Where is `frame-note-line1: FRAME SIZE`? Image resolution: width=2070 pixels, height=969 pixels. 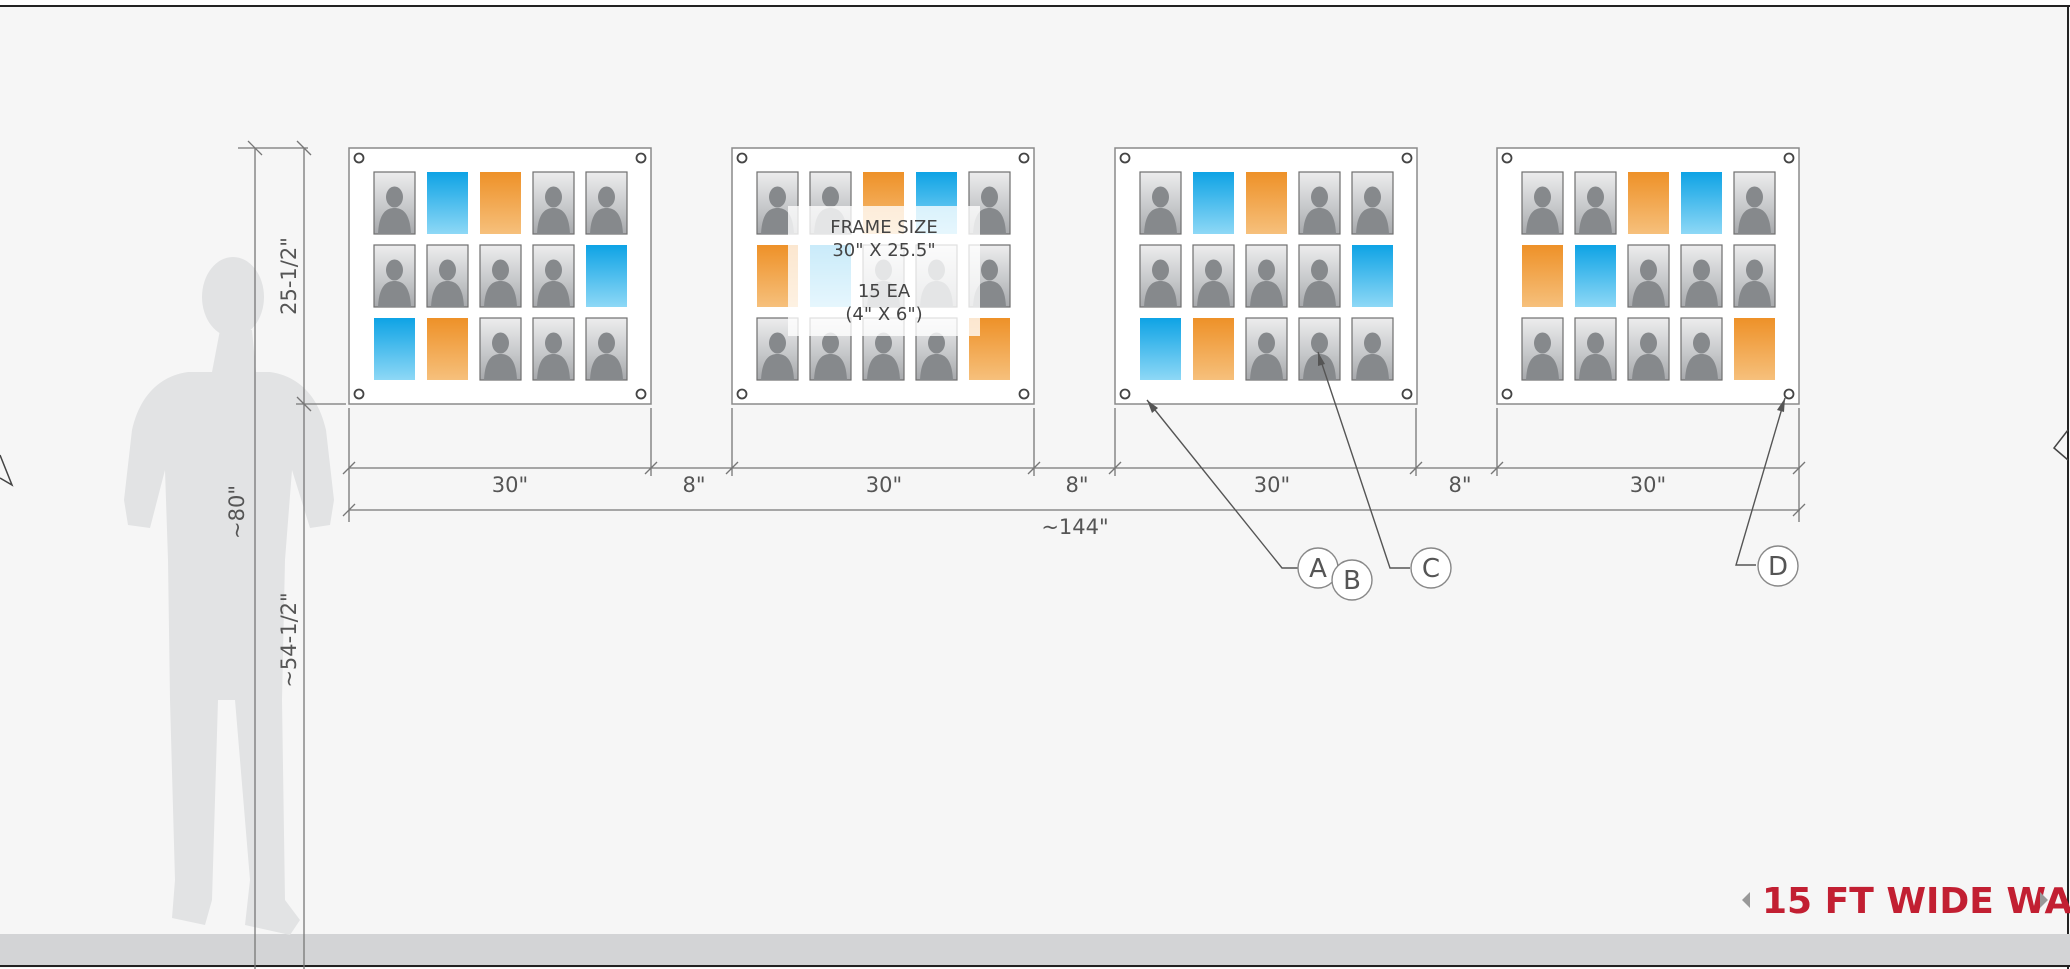 frame-note-line1: FRAME SIZE is located at coordinates (884, 227).